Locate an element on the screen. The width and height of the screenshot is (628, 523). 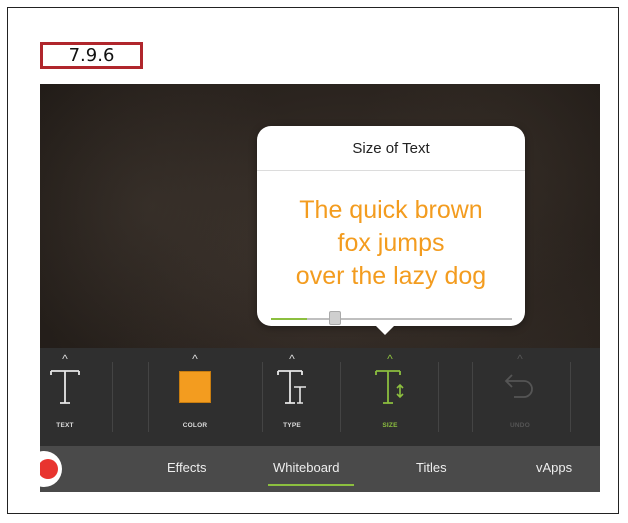
tab-vapps: vApps is located at coordinates (554, 467).